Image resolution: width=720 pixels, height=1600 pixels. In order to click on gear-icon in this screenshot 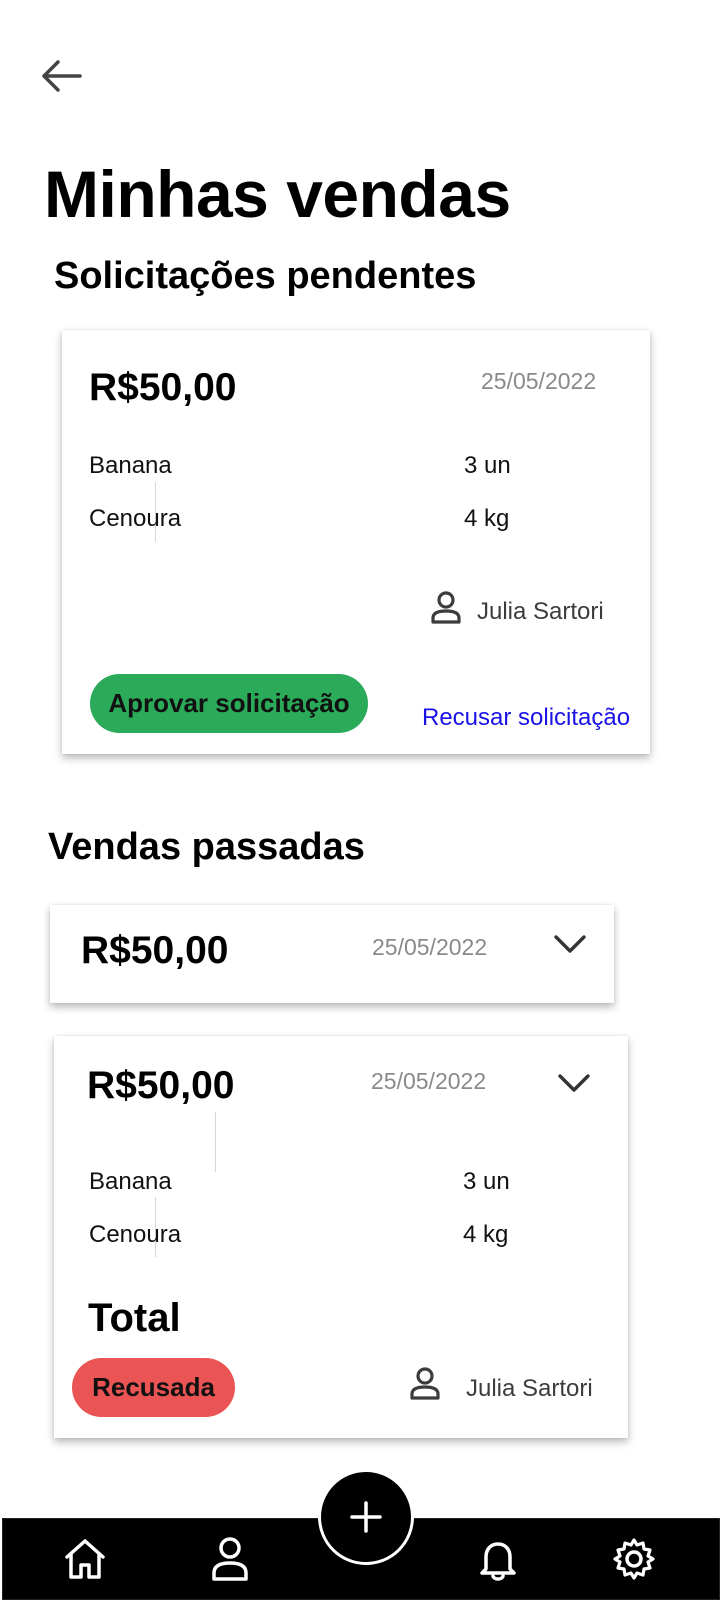, I will do `click(634, 1559)`.